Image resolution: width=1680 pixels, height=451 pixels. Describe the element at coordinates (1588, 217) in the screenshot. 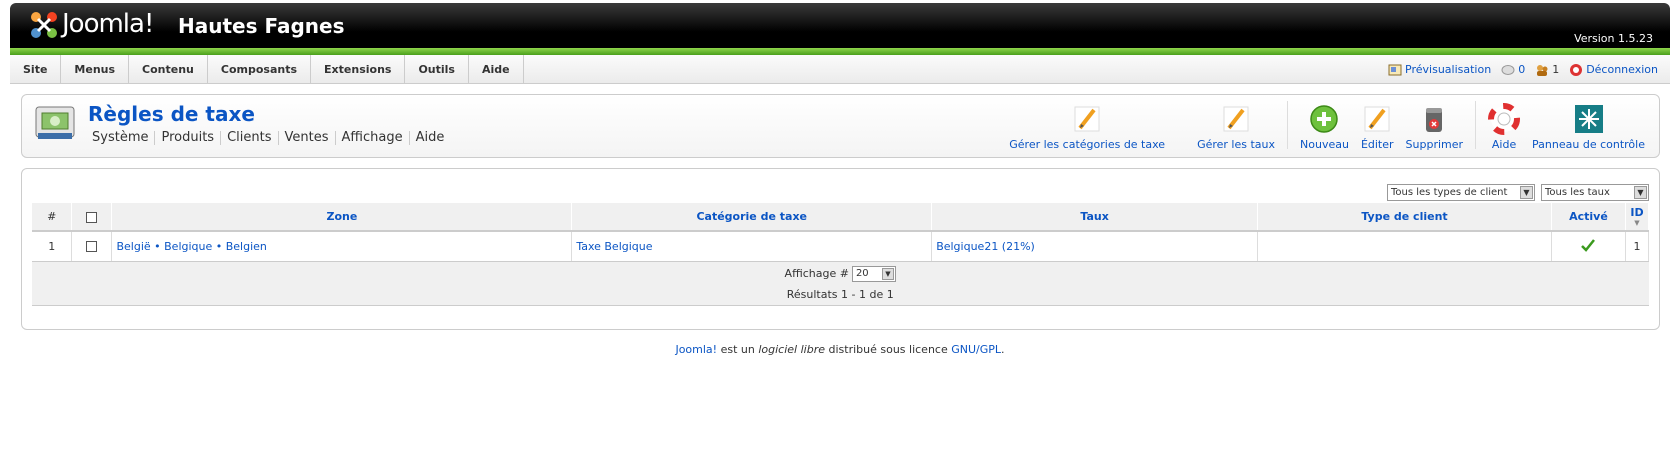

I see `header-active: Activé` at that location.